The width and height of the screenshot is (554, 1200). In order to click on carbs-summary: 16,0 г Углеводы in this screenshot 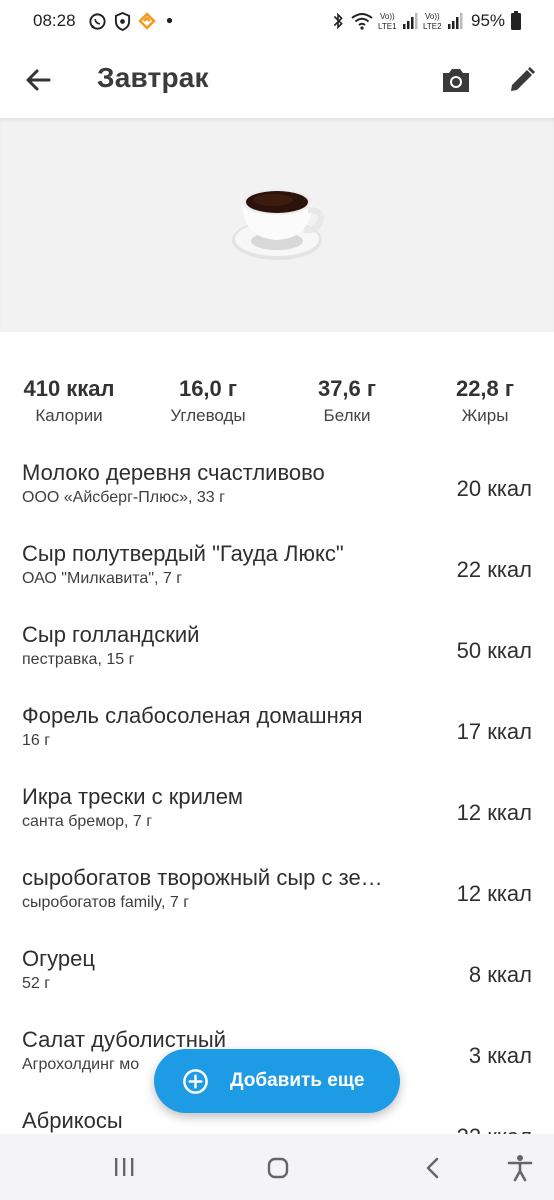, I will do `click(208, 401)`.